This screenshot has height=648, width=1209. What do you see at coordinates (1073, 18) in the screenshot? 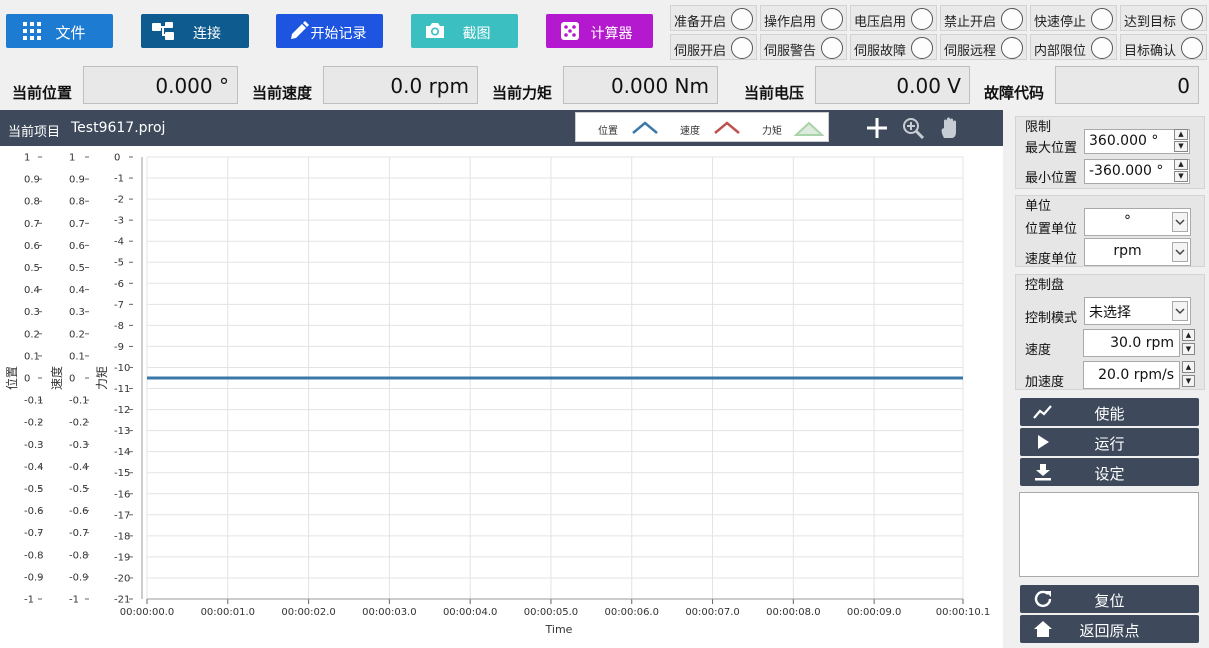
I see `status-indicator: 快速停止` at bounding box center [1073, 18].